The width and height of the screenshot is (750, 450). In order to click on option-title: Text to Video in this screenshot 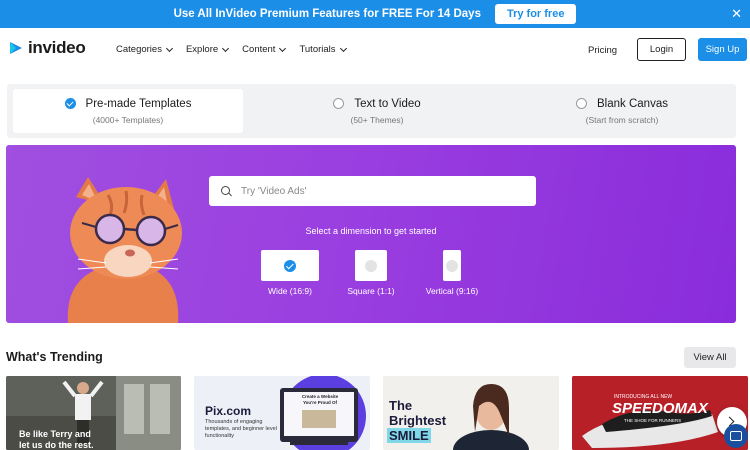, I will do `click(387, 103)`.